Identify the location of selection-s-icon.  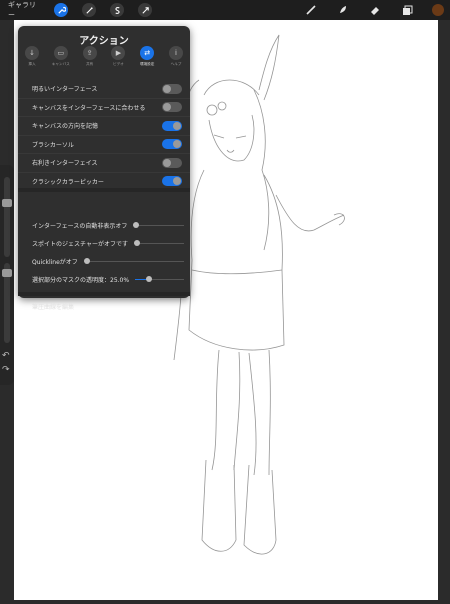
(117, 10).